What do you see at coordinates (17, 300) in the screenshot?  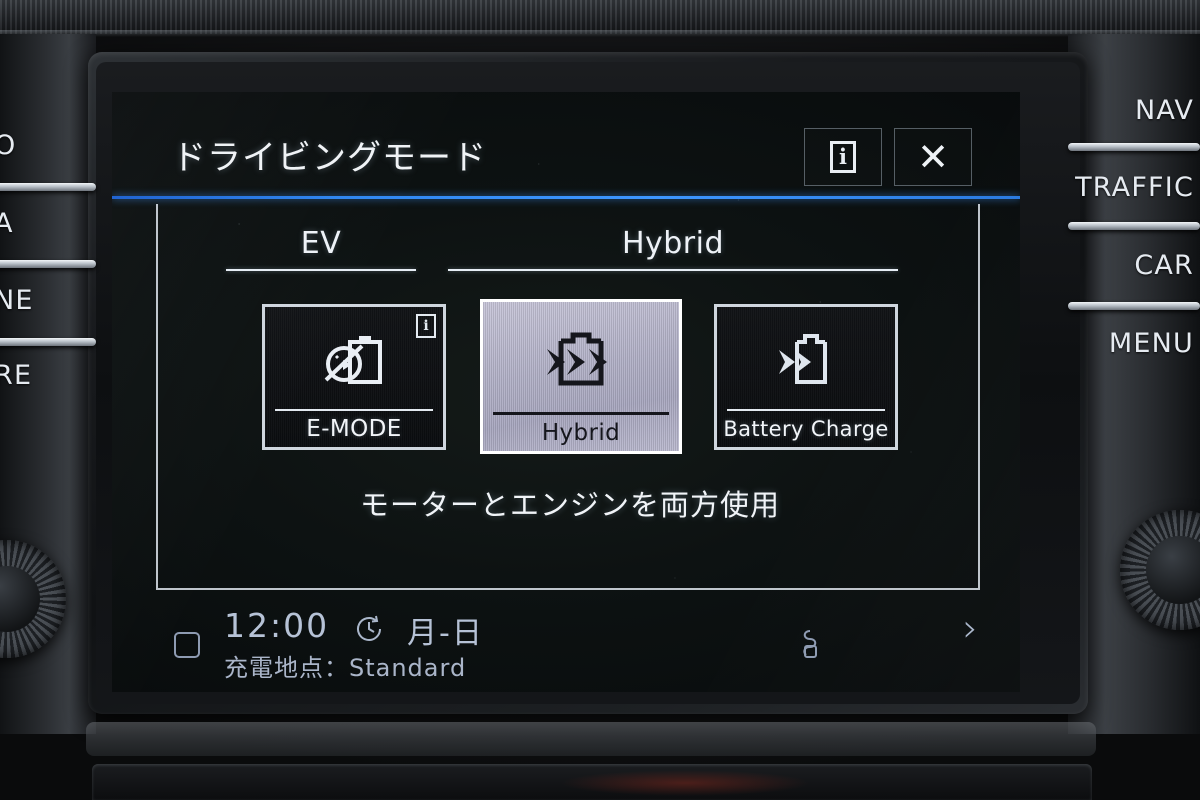 I see `hardkey-label-left-3: NE` at bounding box center [17, 300].